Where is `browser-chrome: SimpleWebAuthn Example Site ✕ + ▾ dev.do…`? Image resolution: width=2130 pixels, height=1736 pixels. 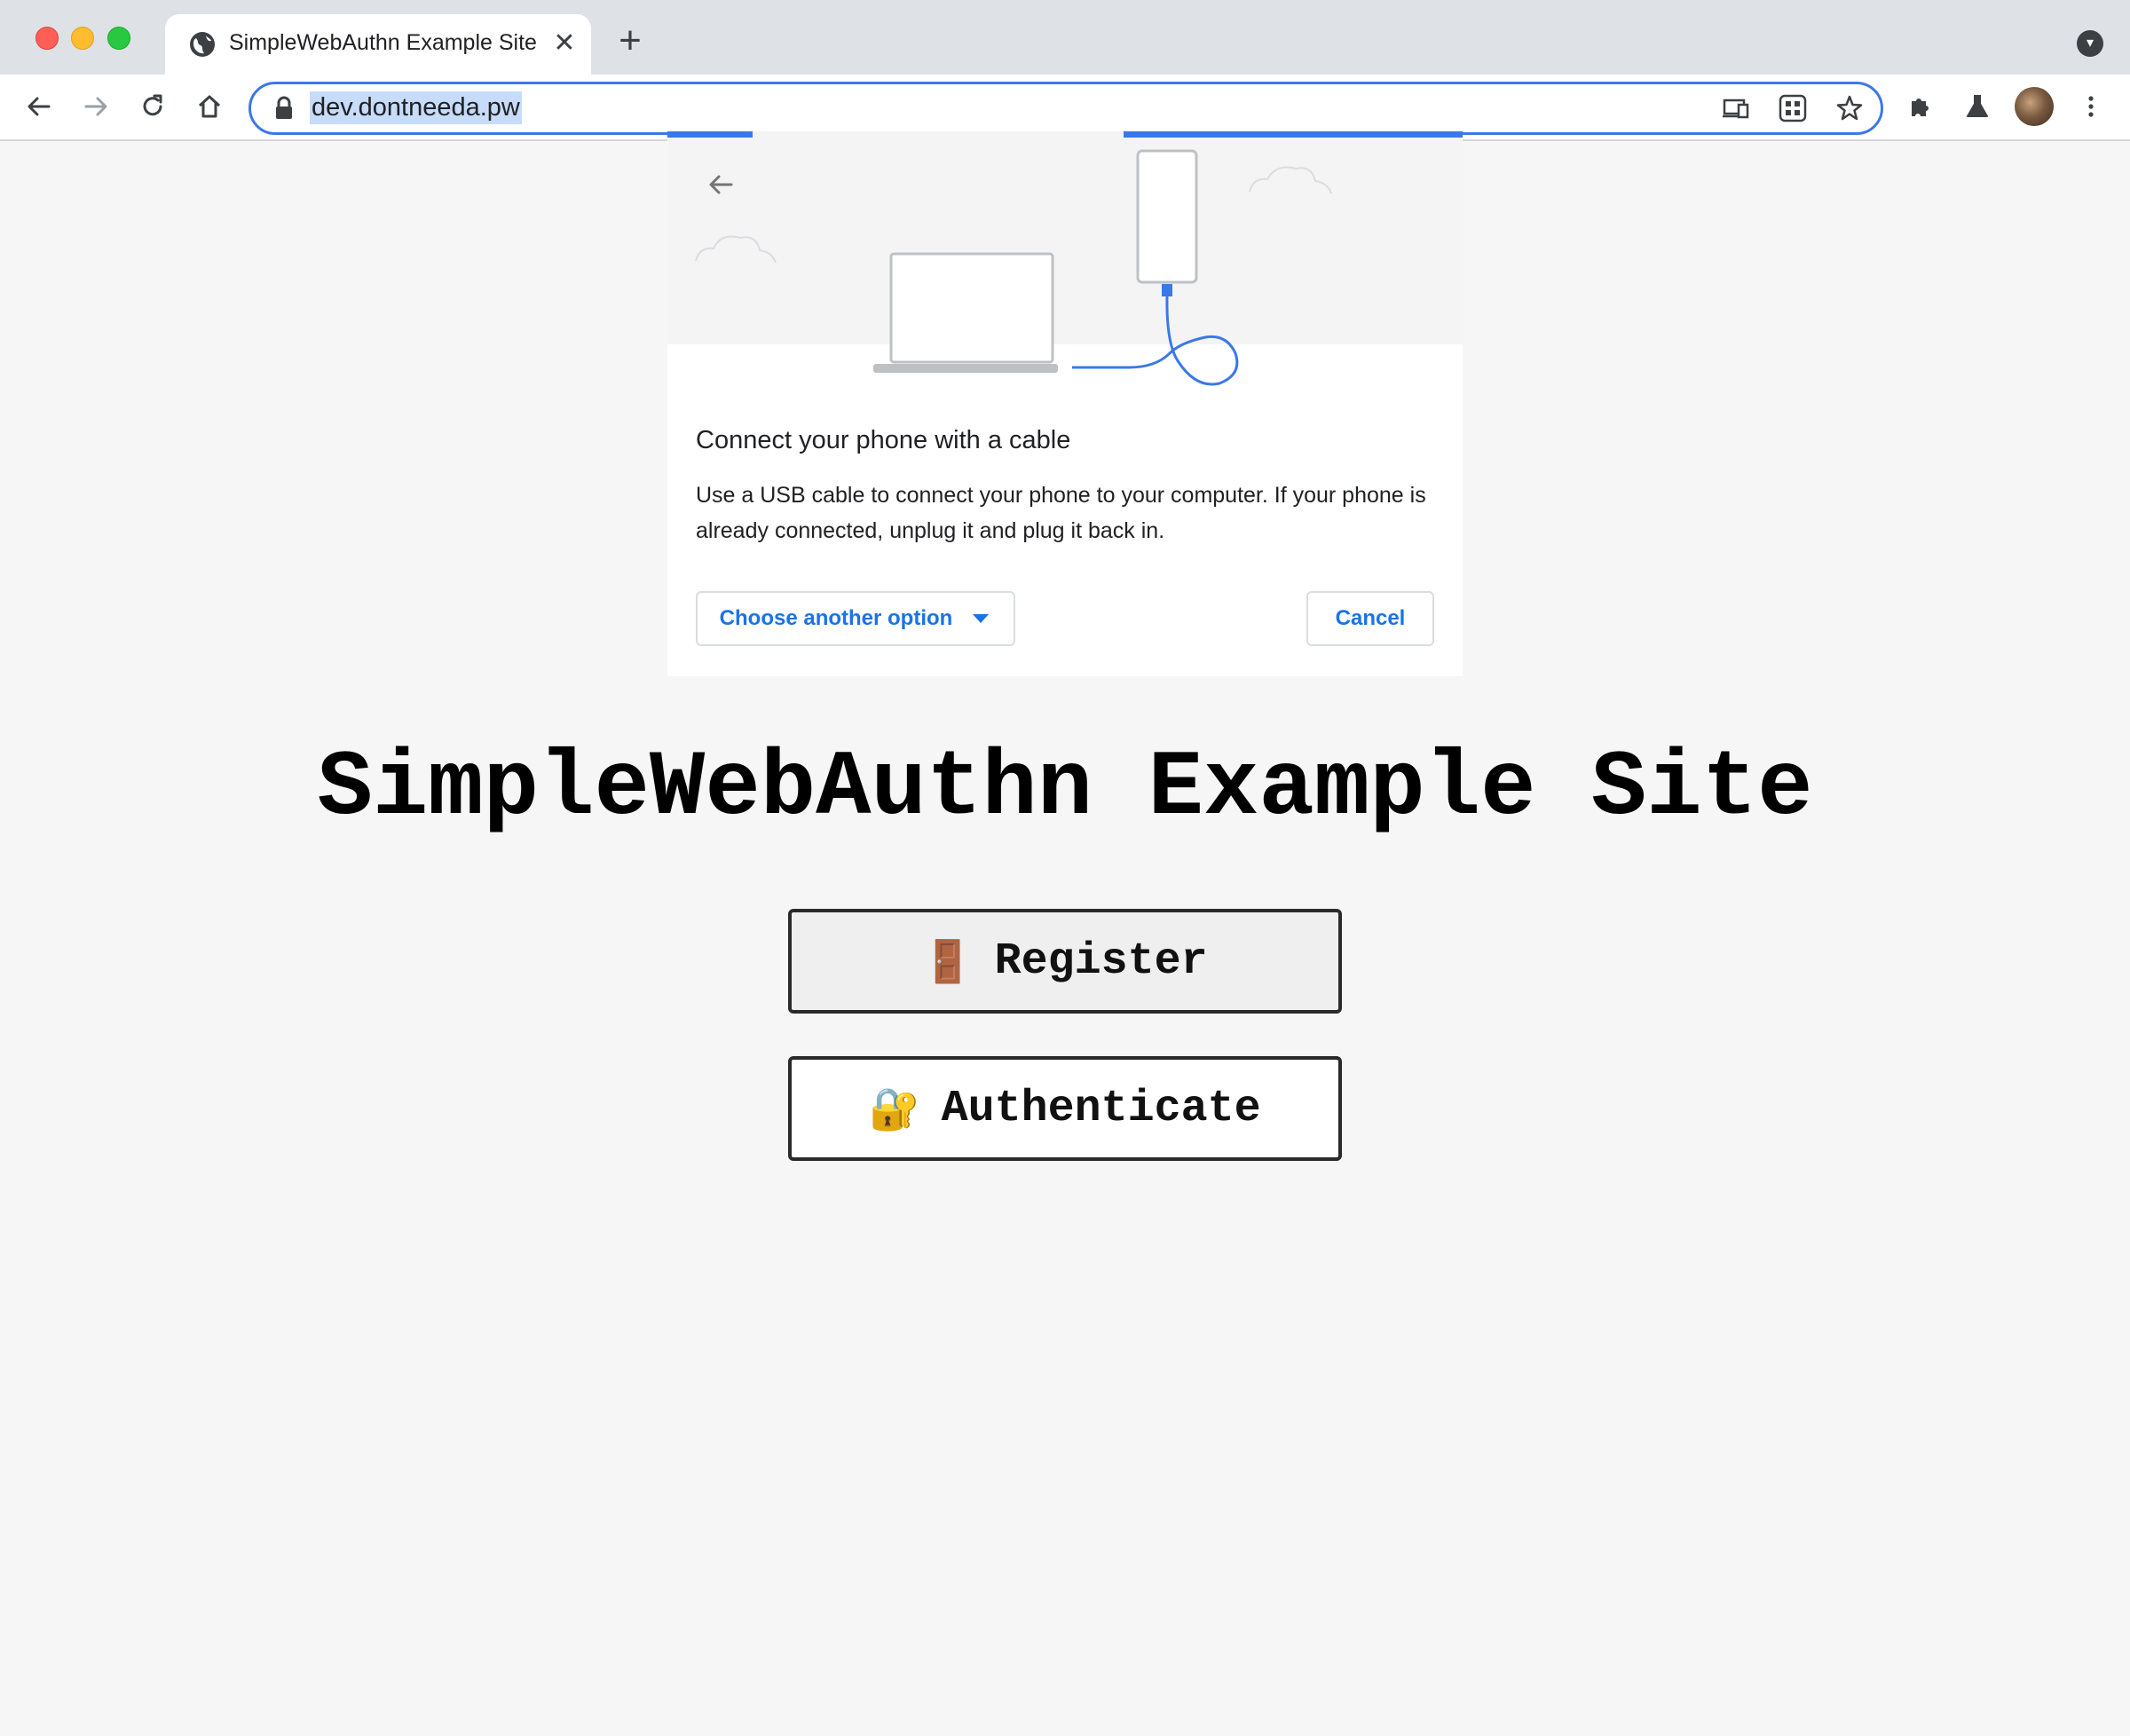 browser-chrome: SimpleWebAuthn Example Site ✕ + ▾ dev.do… is located at coordinates (1065, 70).